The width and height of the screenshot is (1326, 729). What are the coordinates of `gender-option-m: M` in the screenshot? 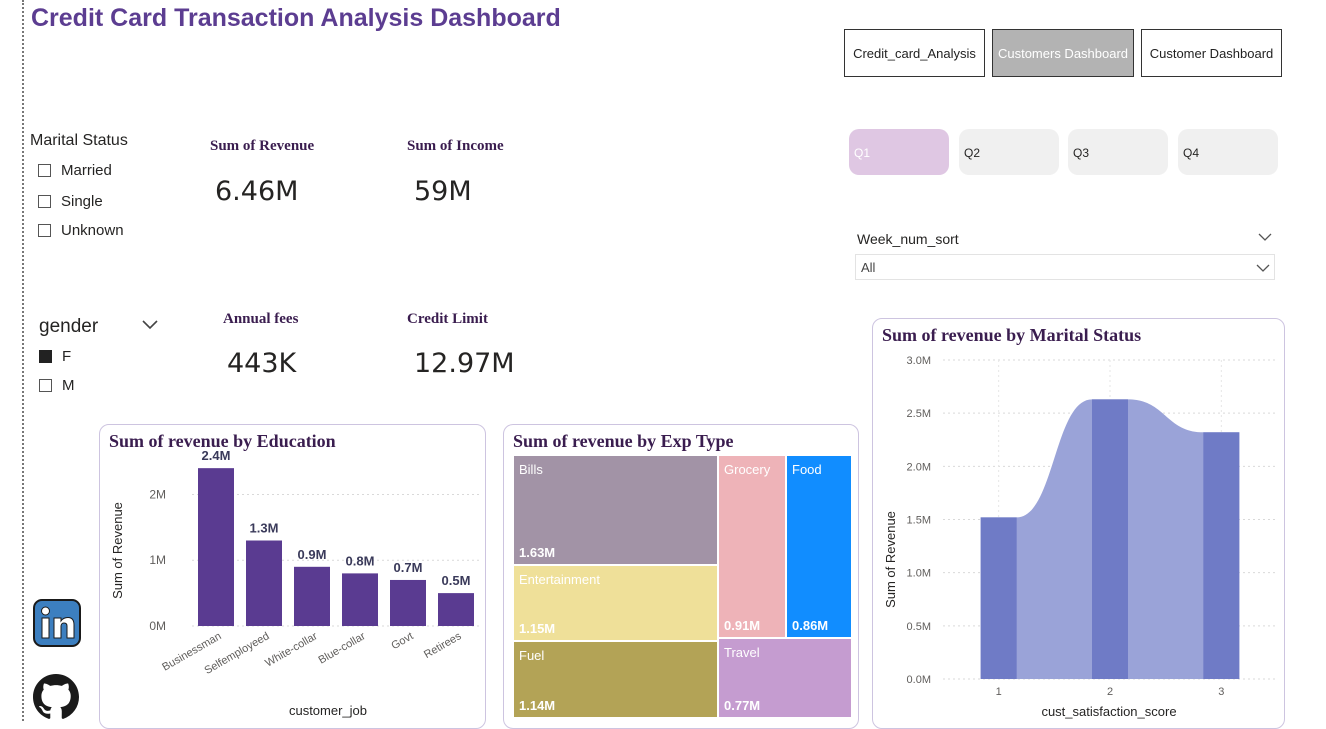 It's located at (57, 385).